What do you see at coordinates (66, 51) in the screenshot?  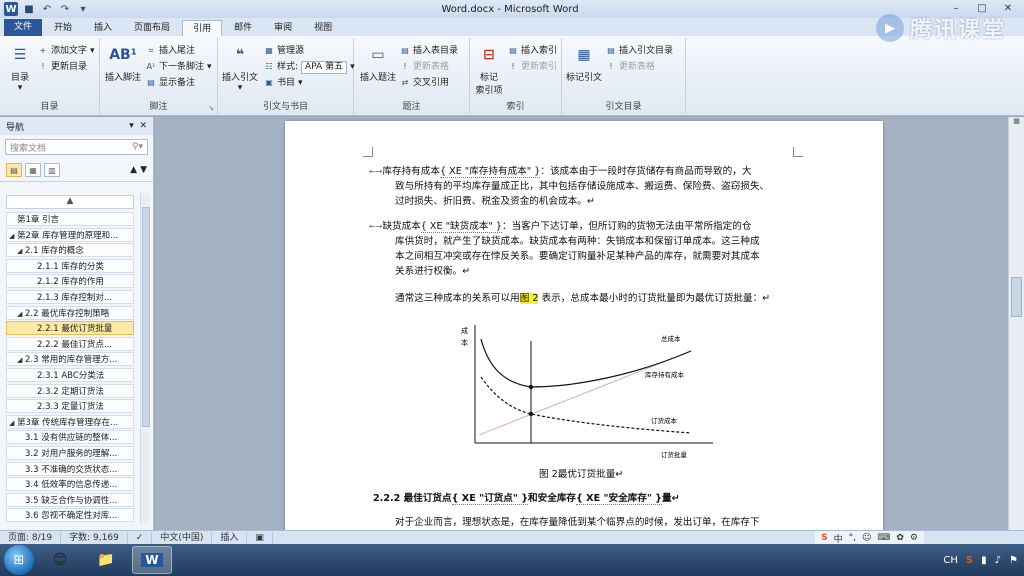 I see `add-text-button: + 添加文字 ▾` at bounding box center [66, 51].